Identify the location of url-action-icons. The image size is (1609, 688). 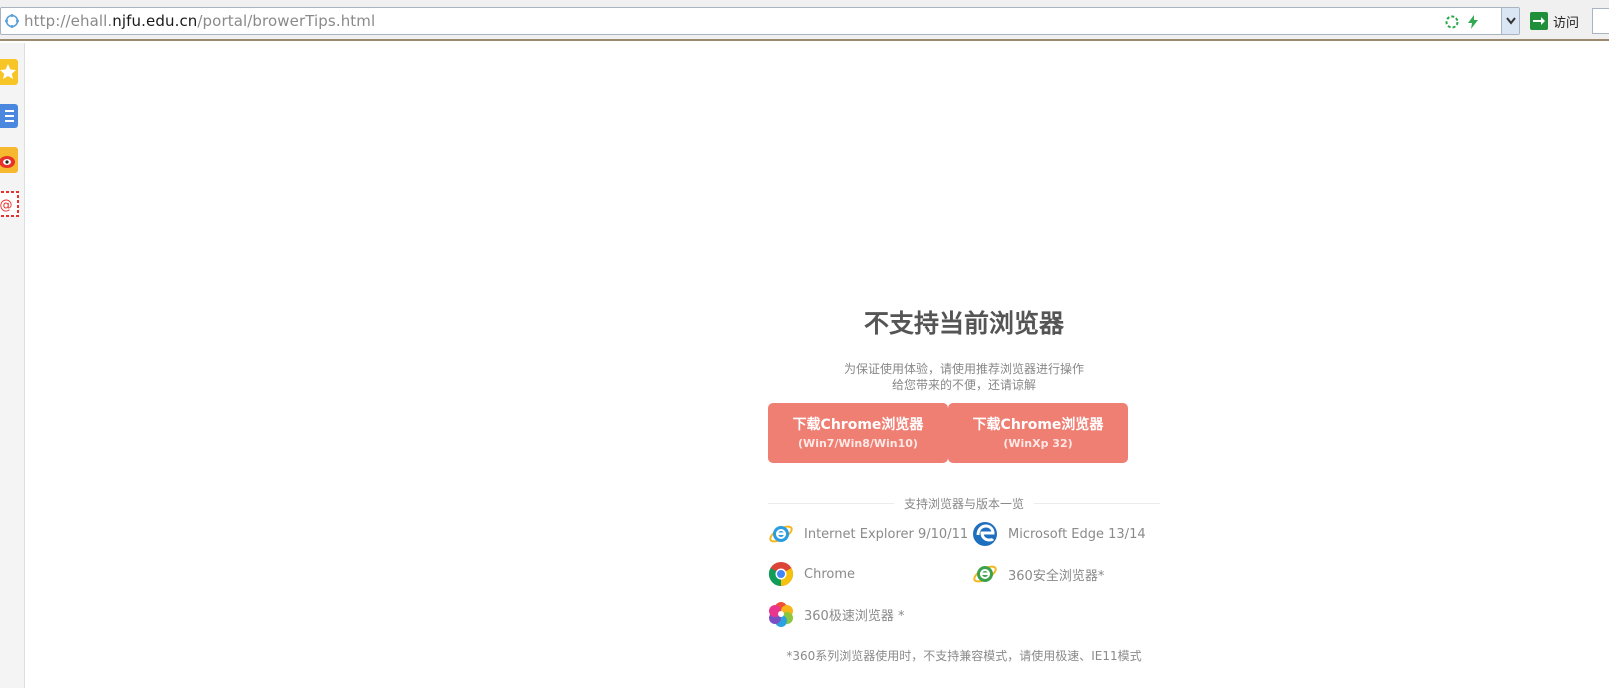
(1462, 22).